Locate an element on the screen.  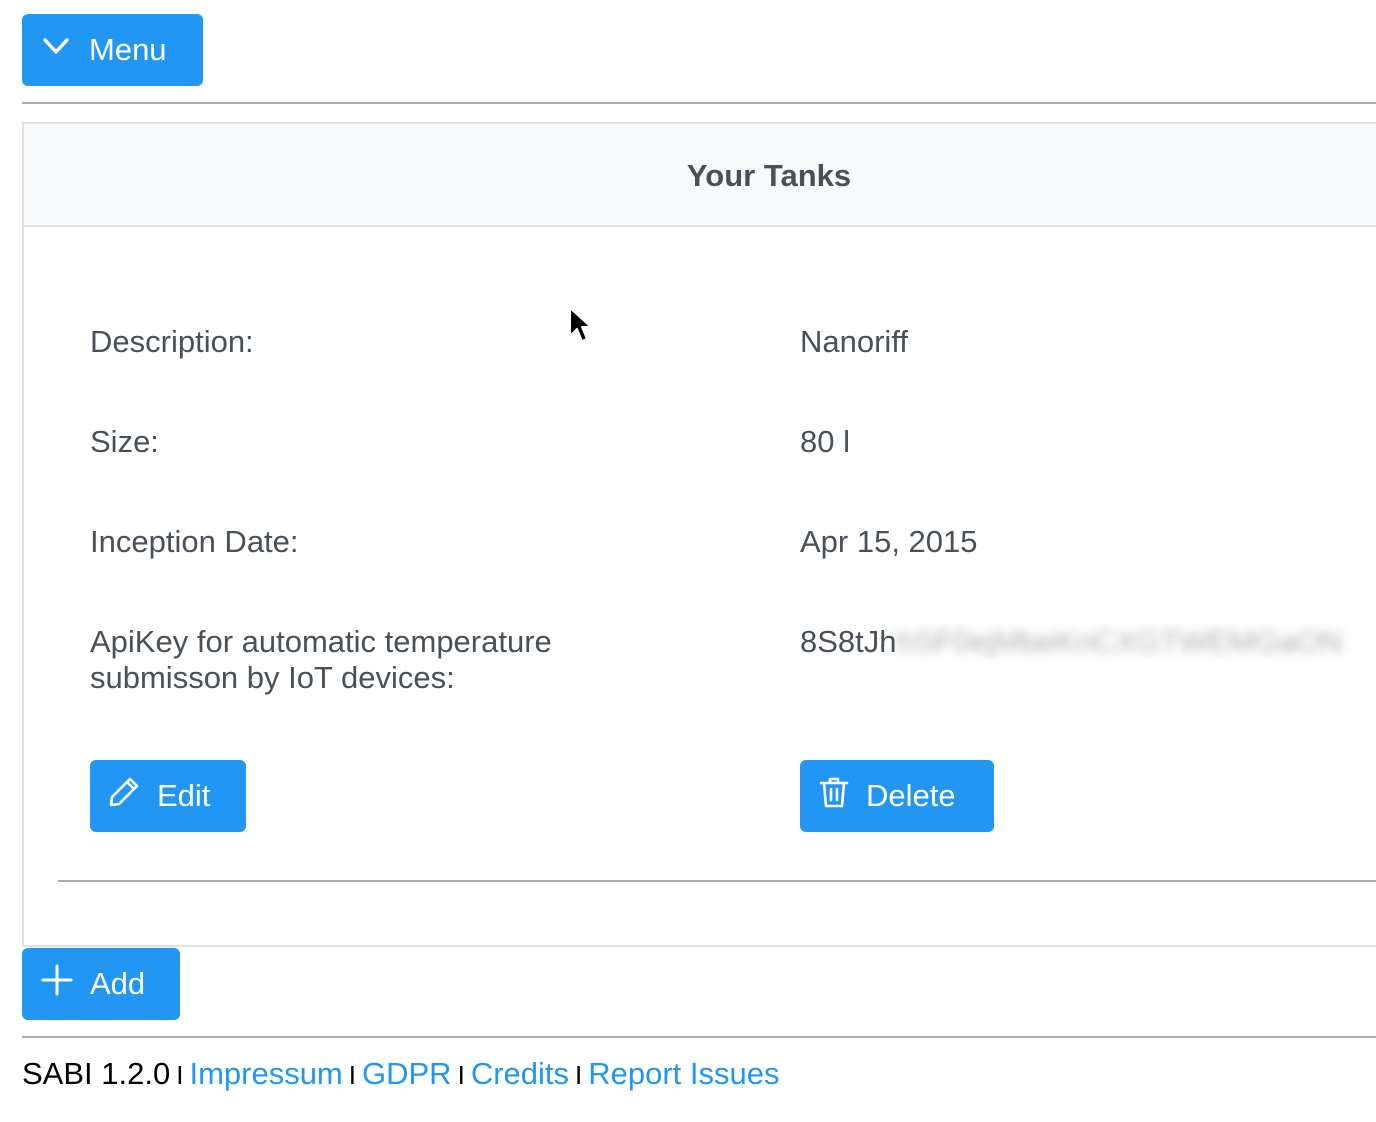
apikey-label-line1: ApiKey for automatic temperature is located at coordinates (321, 641).